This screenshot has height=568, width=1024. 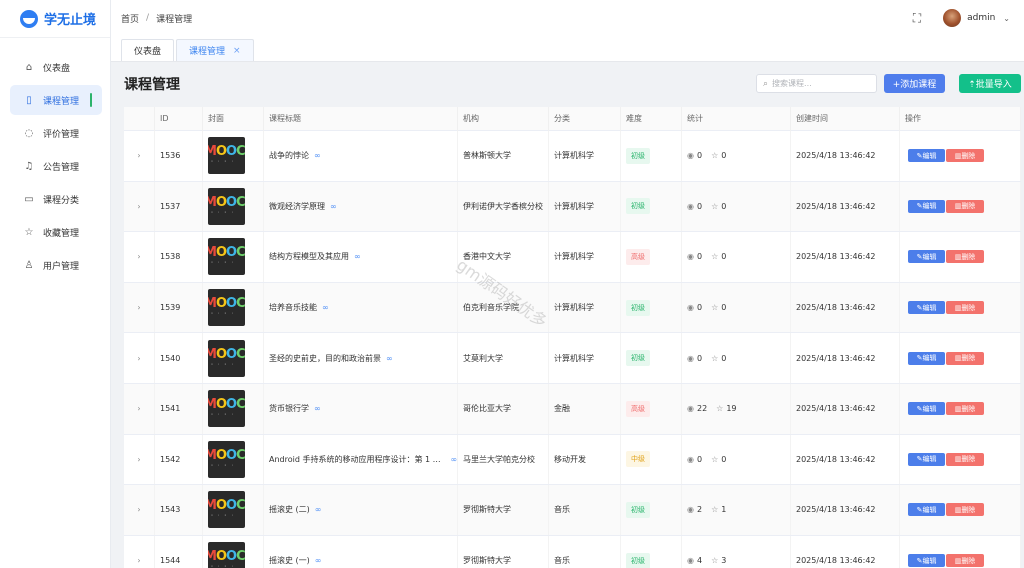 What do you see at coordinates (179, 358) in the screenshot?
I see `id-cell: 1540` at bounding box center [179, 358].